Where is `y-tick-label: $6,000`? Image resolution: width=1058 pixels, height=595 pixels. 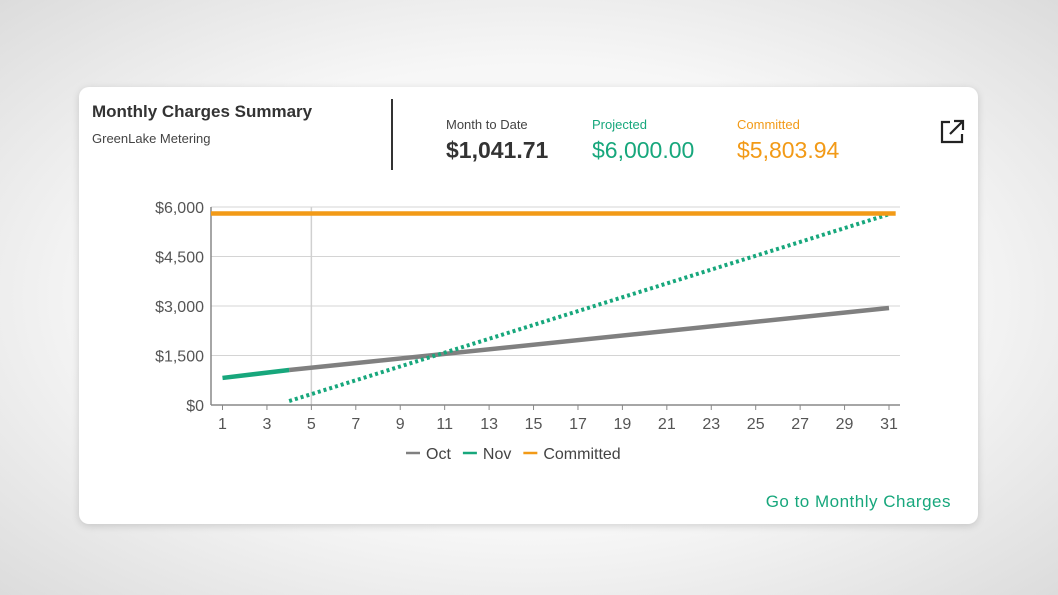 y-tick-label: $6,000 is located at coordinates (179, 208).